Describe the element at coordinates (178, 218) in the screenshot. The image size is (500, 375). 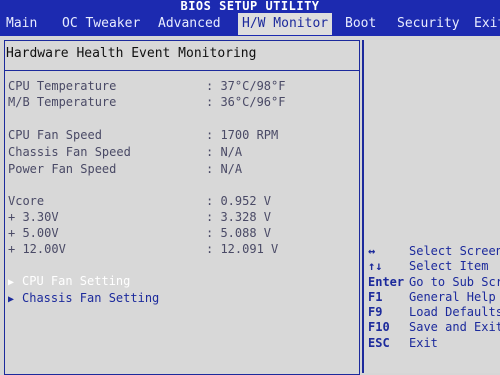
I see `reading-row-3v3: + 3.30V : 3.328 V` at that location.